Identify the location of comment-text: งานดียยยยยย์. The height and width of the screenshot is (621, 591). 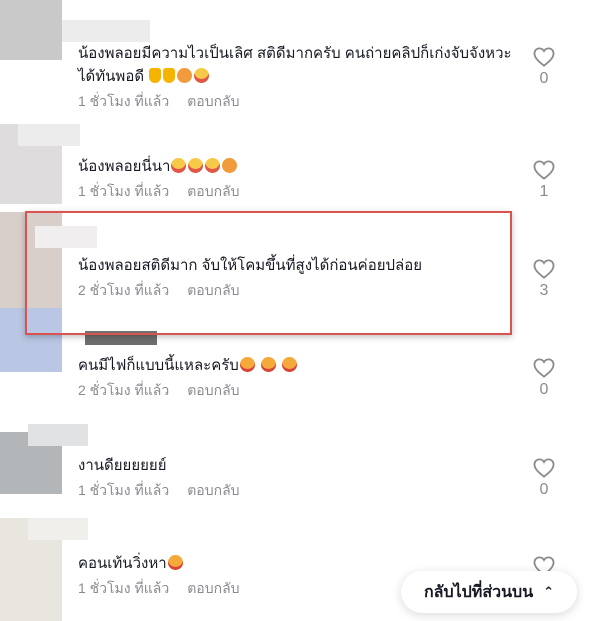
(122, 465).